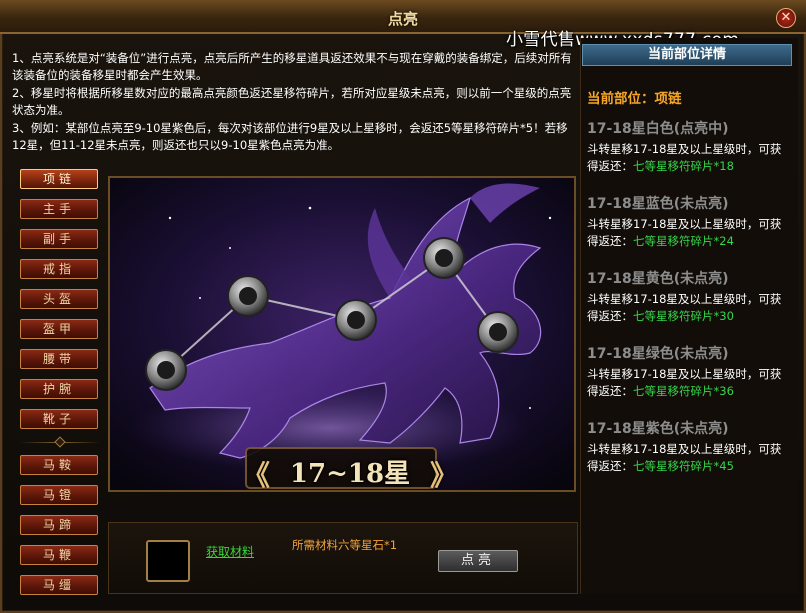 This screenshot has height=613, width=806. What do you see at coordinates (658, 279) in the screenshot?
I see `tier-title: 17-18星黄色(未点亮)` at bounding box center [658, 279].